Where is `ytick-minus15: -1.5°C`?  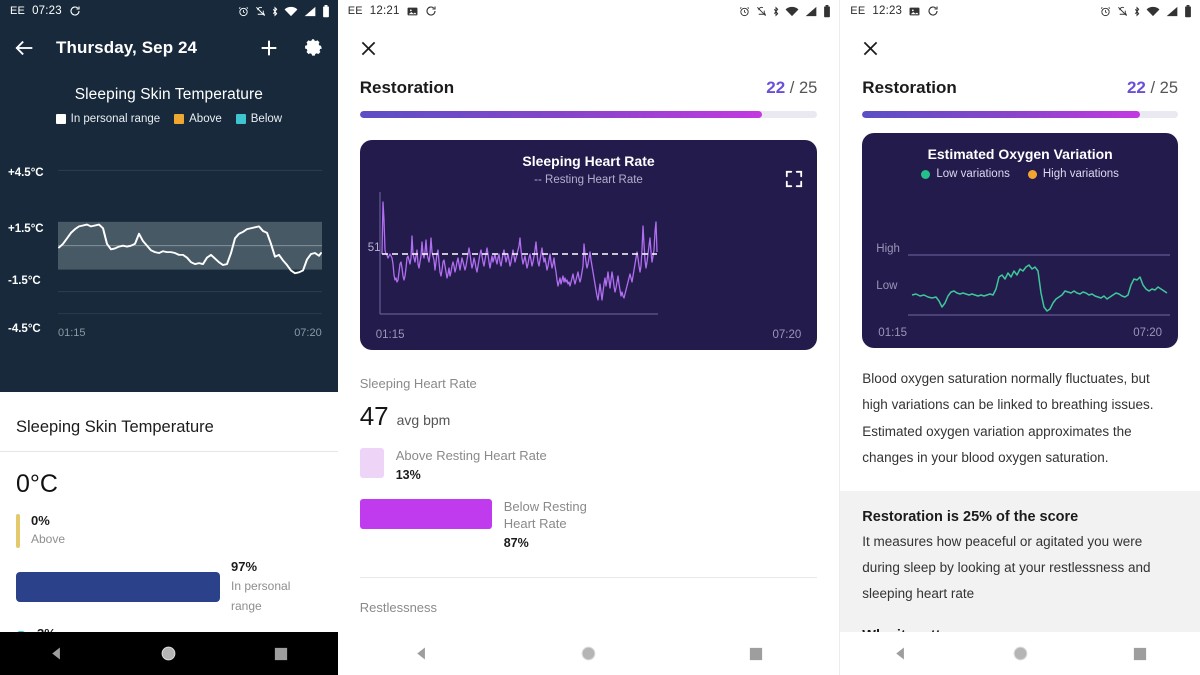
ytick-minus15: -1.5°C is located at coordinates (24, 281).